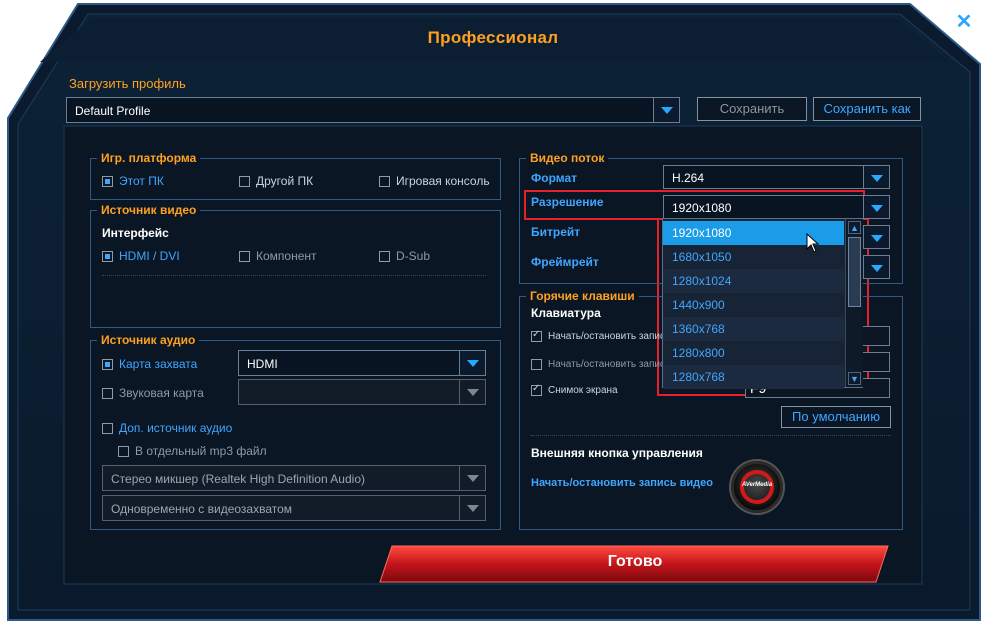 The image size is (986, 630). What do you see at coordinates (609, 364) in the screenshot?
I see `hotkey-record-2-label: Начать/остановить запись` at bounding box center [609, 364].